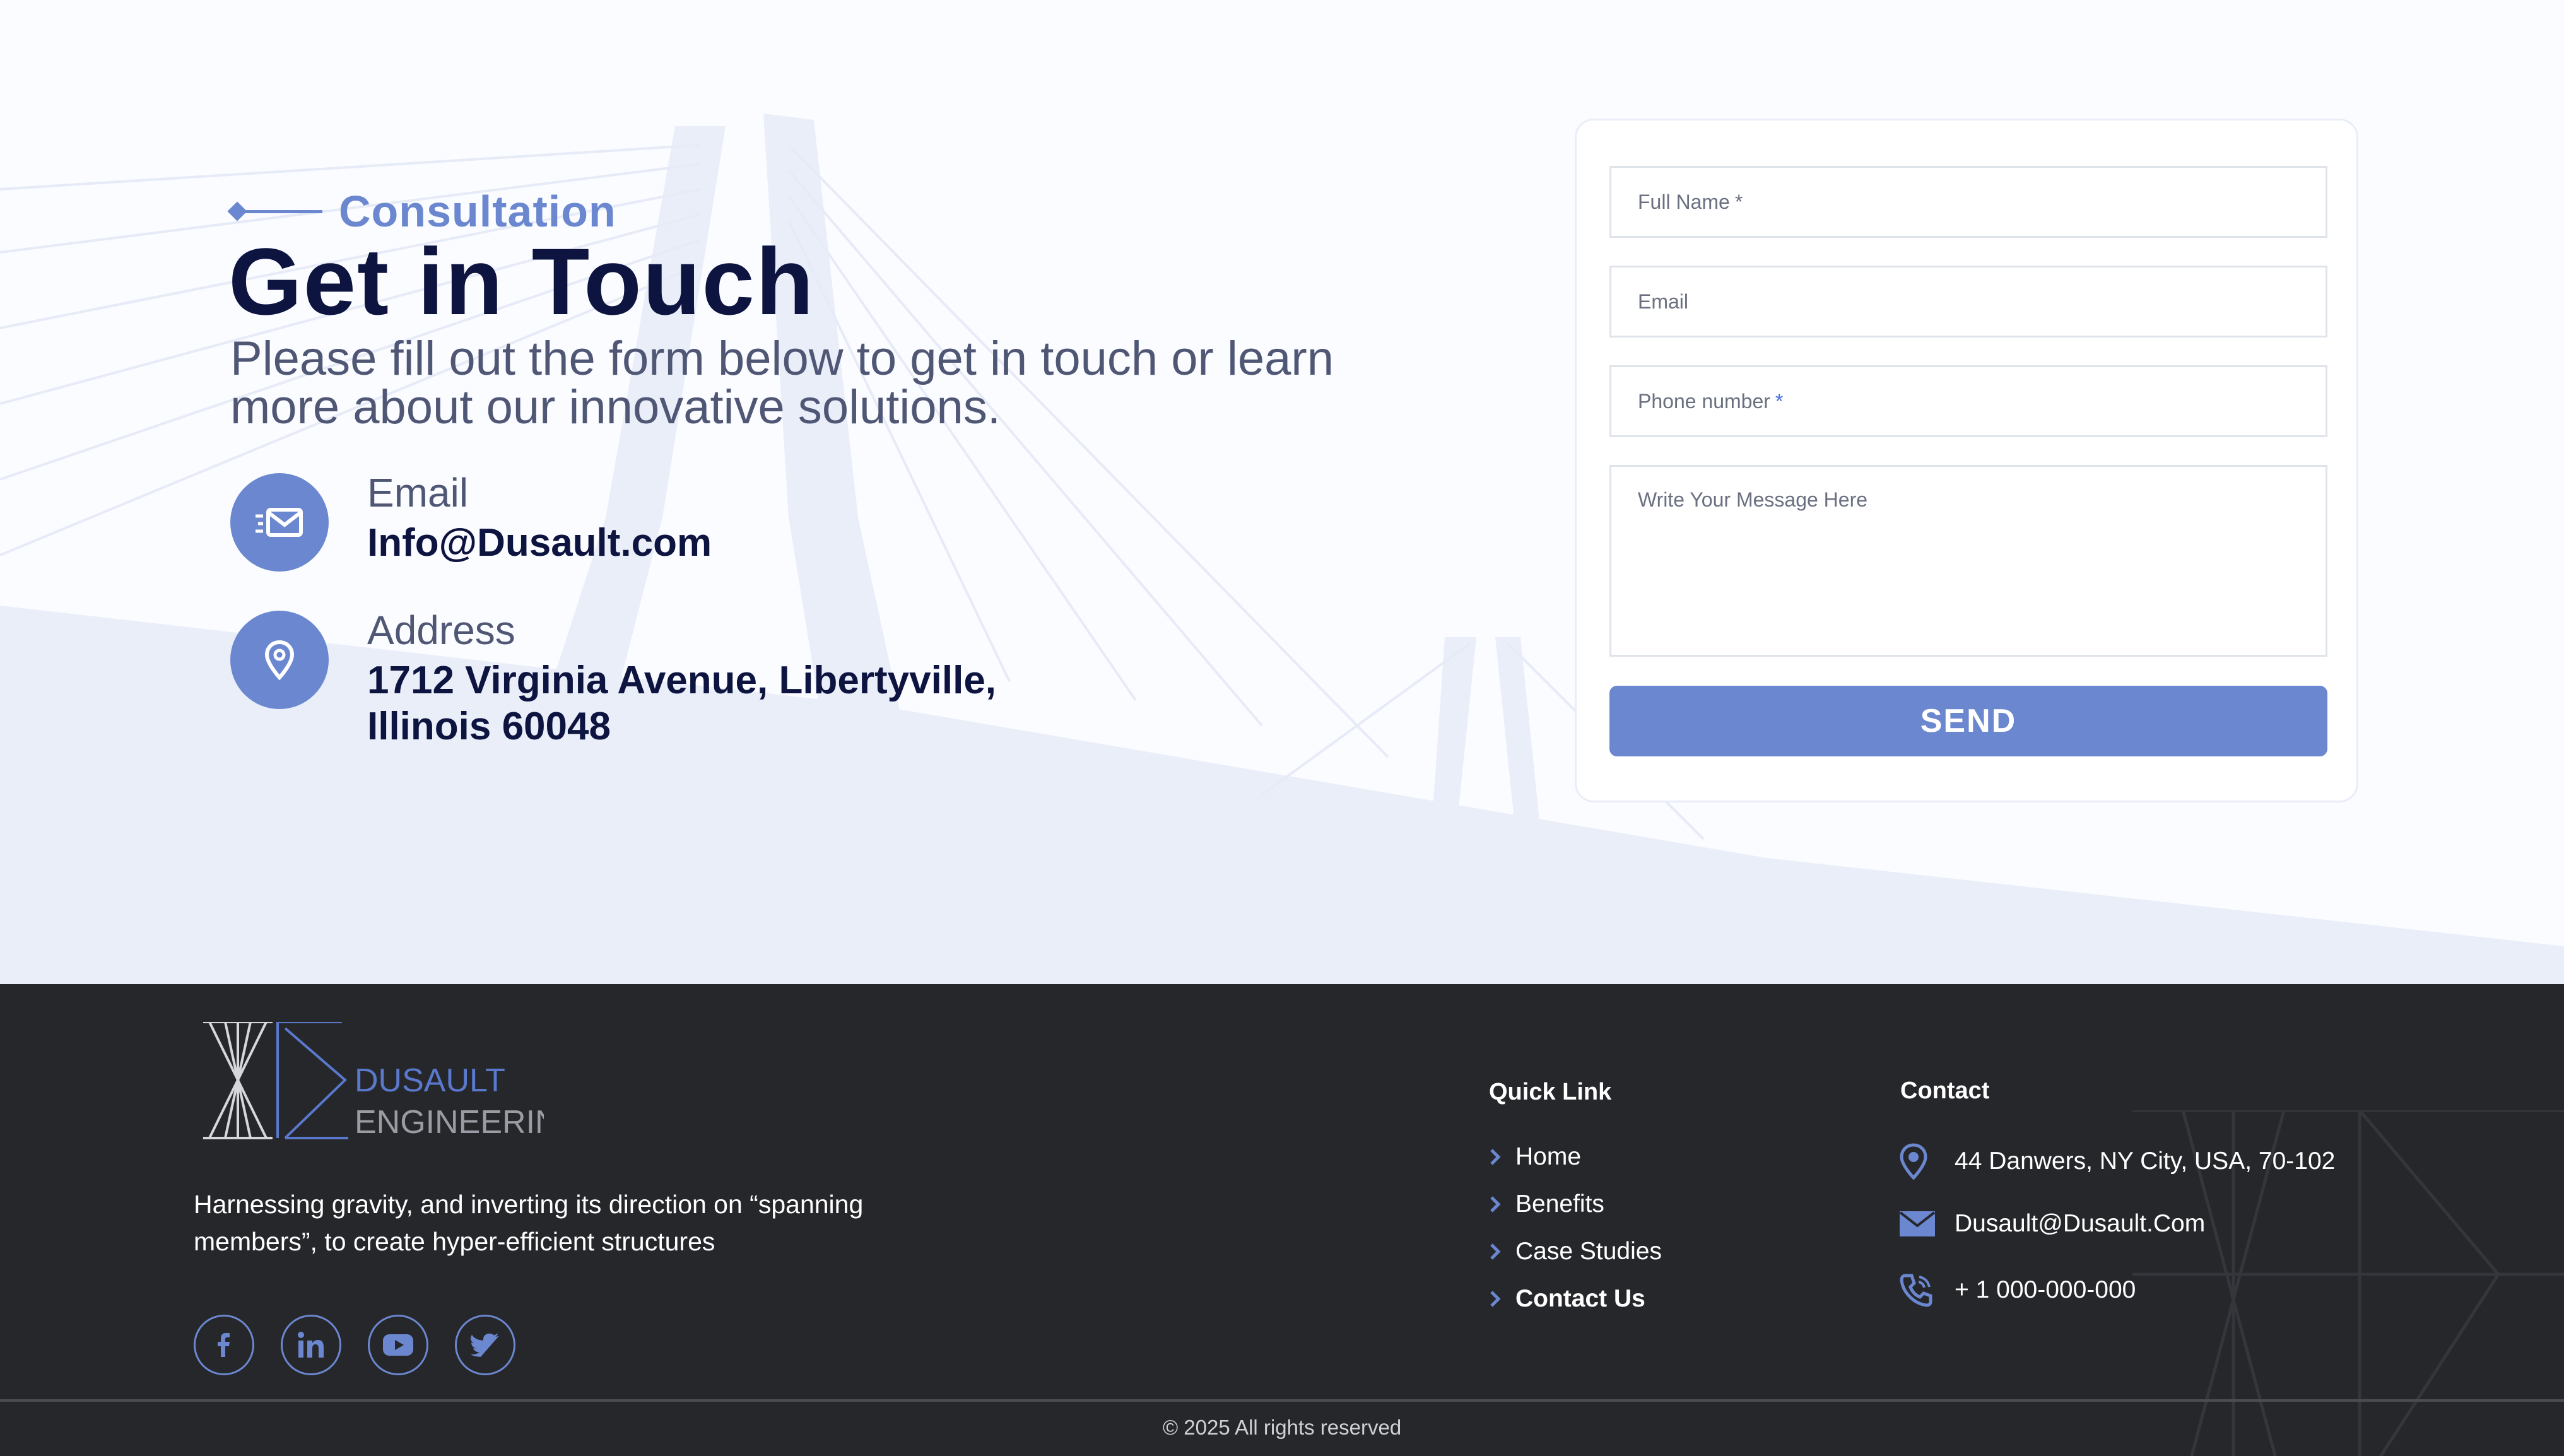 The image size is (2564, 1456). I want to click on footer-email-text: Dusault@Dusault.Com, so click(2080, 1223).